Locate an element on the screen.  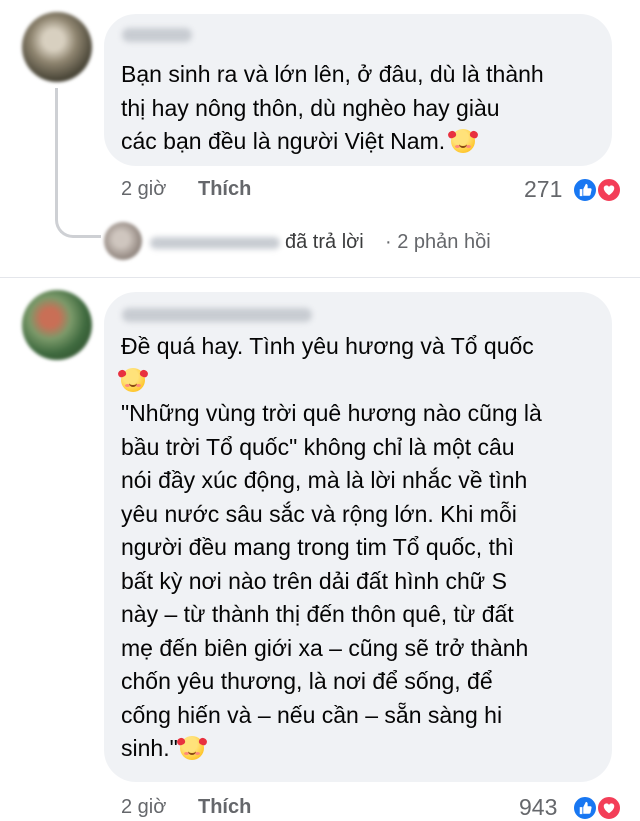
like-comment-button: Thích is located at coordinates (224, 189).